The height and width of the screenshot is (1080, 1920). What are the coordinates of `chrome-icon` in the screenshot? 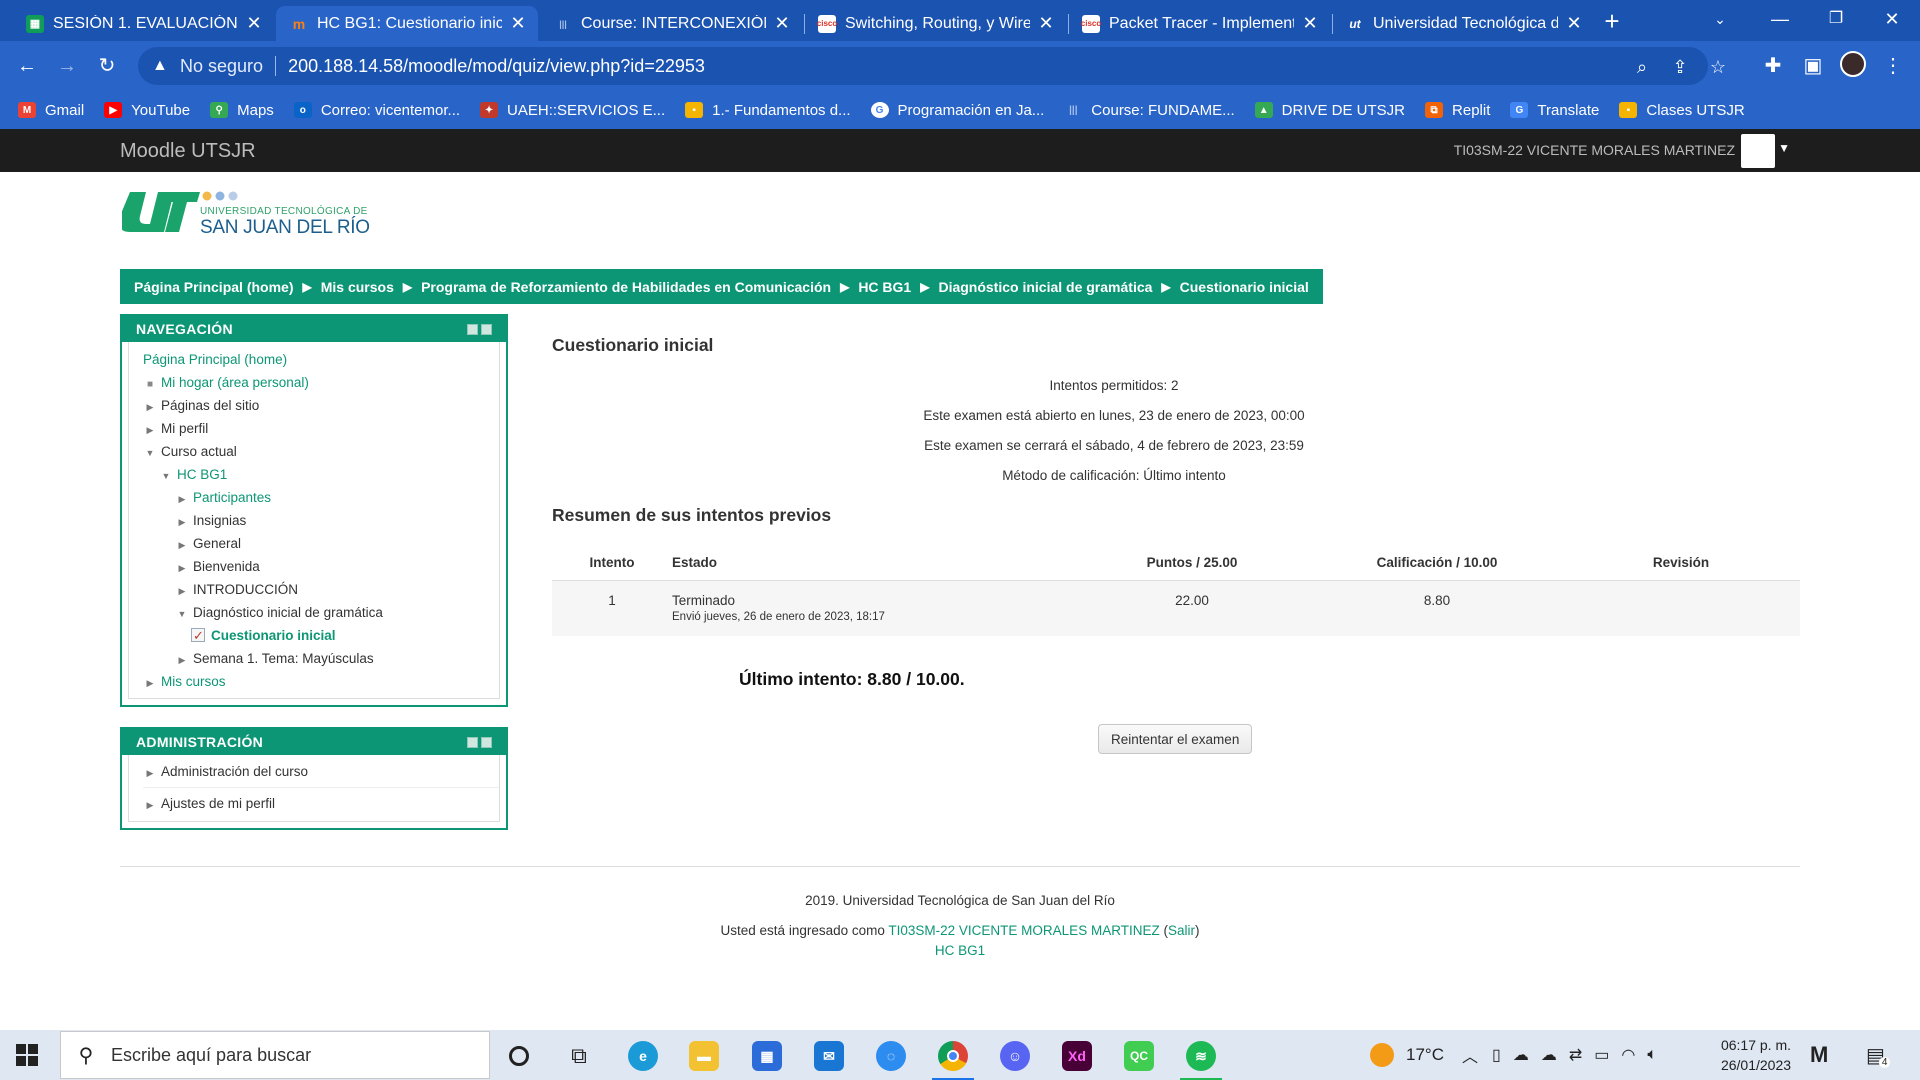 It's located at (953, 1057).